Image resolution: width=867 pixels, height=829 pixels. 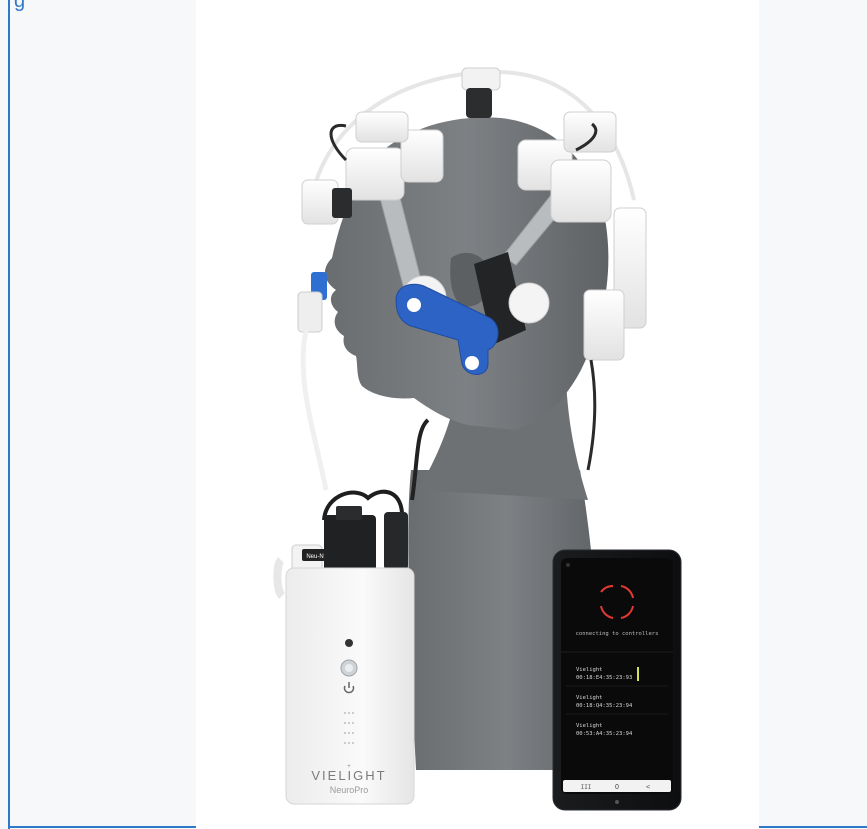 What do you see at coordinates (348, 775) in the screenshot?
I see `device-brand: VIELIGHT` at bounding box center [348, 775].